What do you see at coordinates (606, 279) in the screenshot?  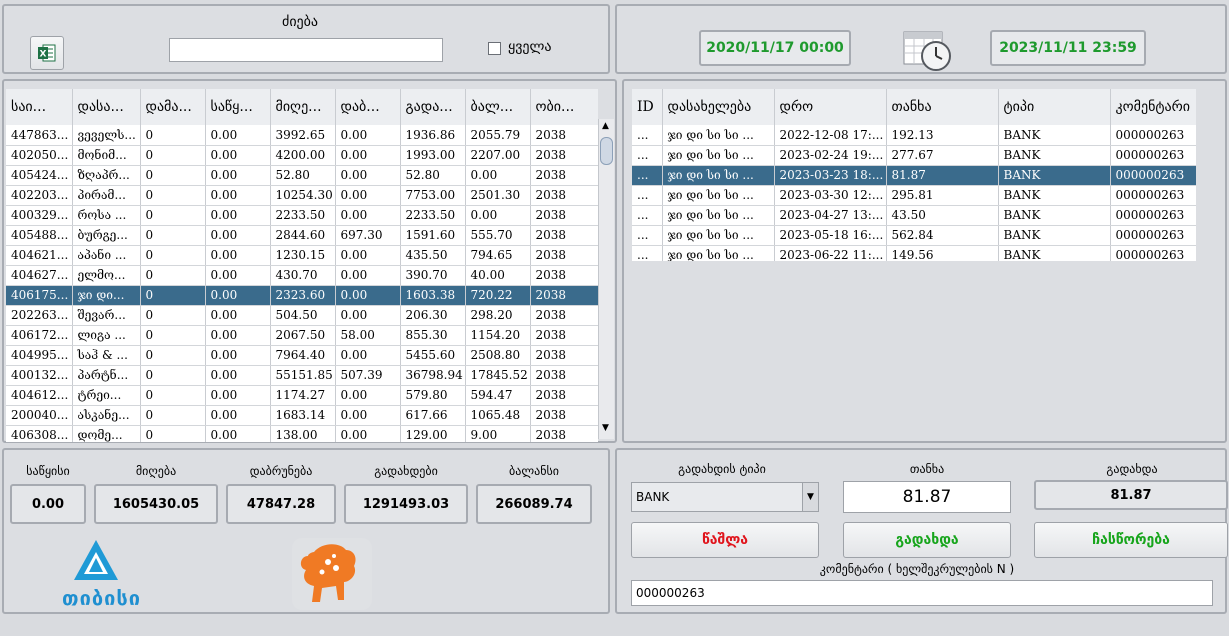 I see `customers-scrollbar: ▲ ▼` at bounding box center [606, 279].